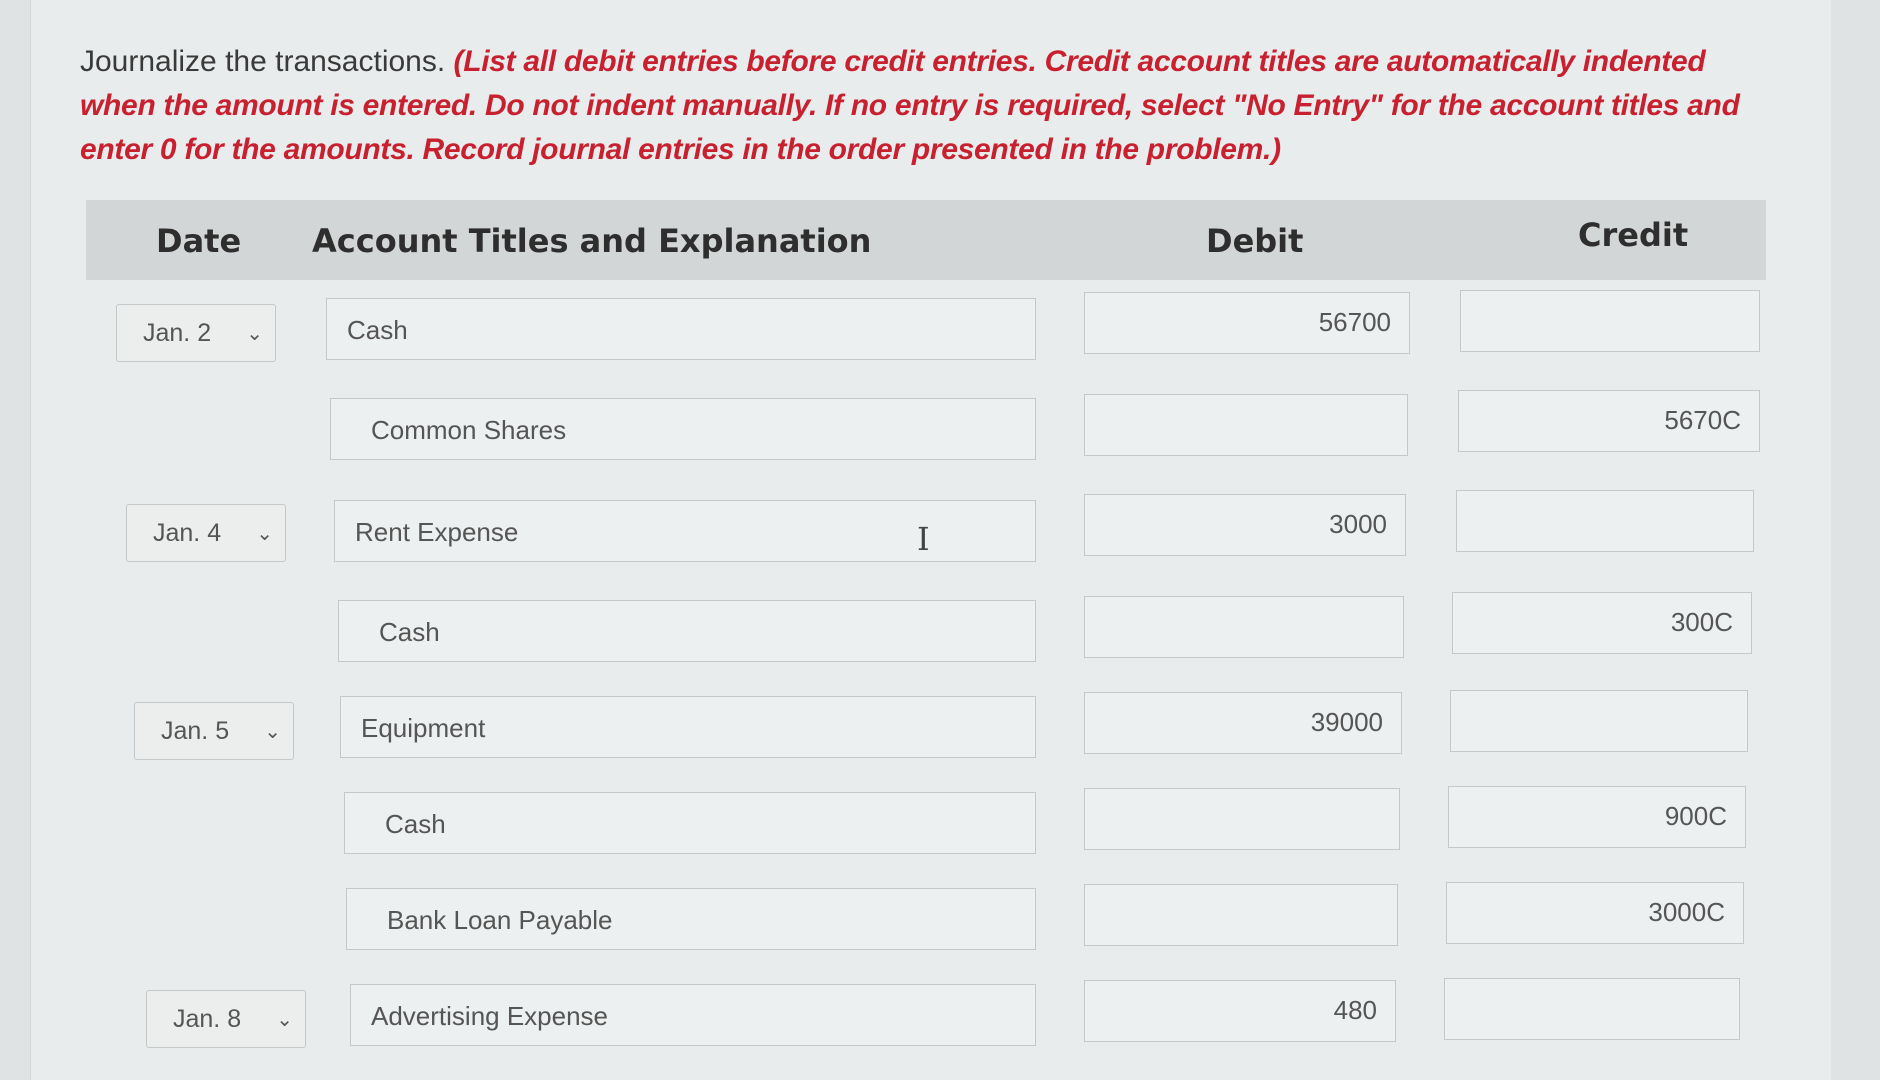 The height and width of the screenshot is (1080, 1880). I want to click on date-select-value: Jan. 5, so click(195, 731).